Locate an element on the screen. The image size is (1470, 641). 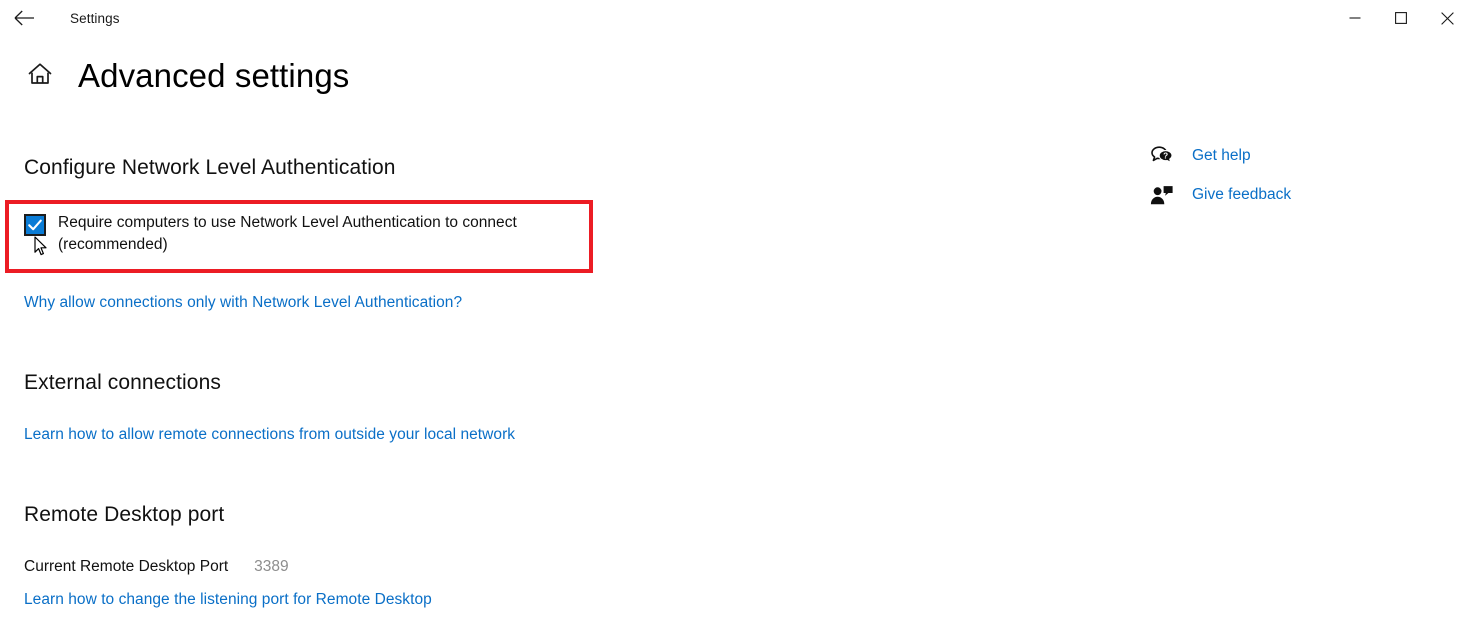
home-button is located at coordinates (40, 76).